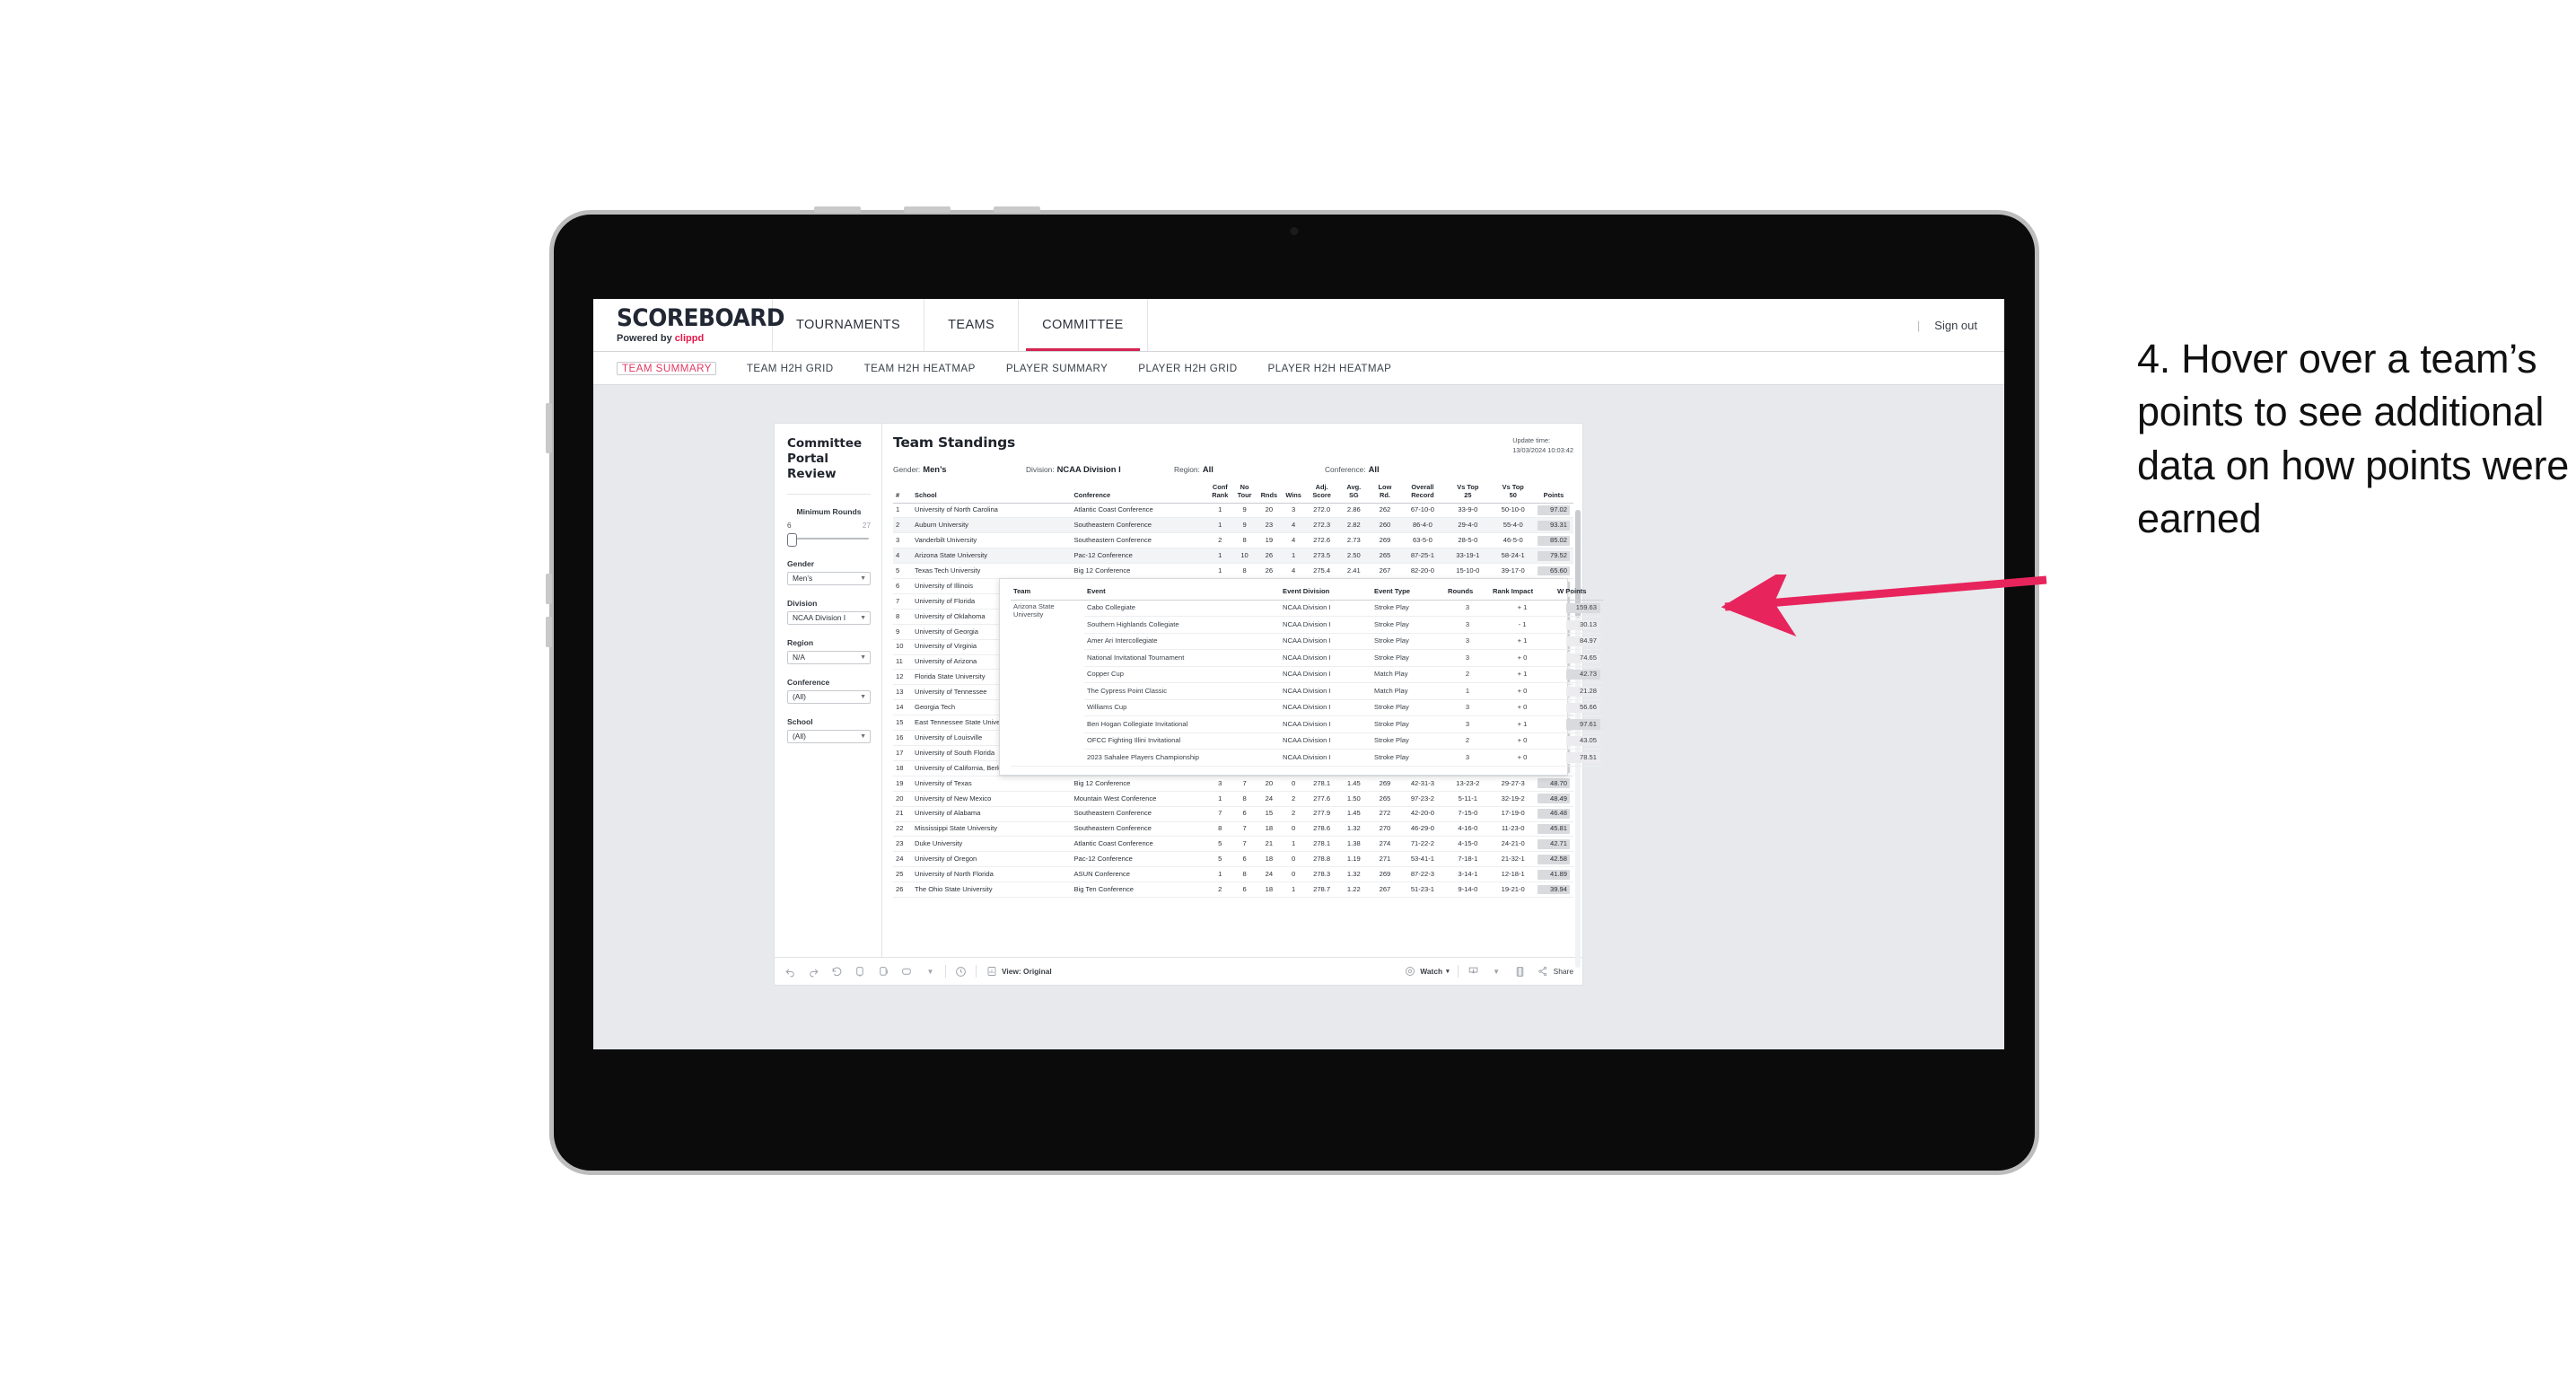 The width and height of the screenshot is (2576, 1386). What do you see at coordinates (1293, 493) in the screenshot?
I see `col-wins: Wins` at bounding box center [1293, 493].